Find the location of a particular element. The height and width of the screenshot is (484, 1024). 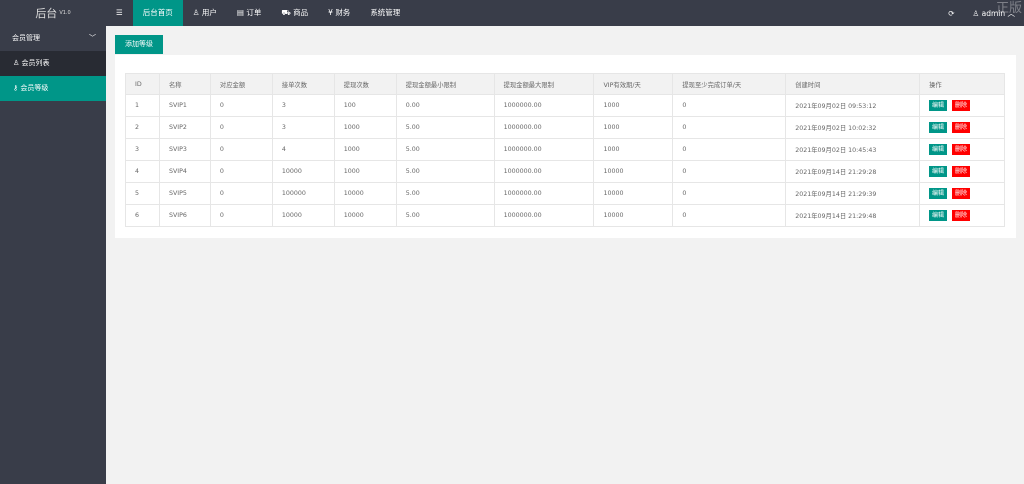

column-header: ID is located at coordinates (142, 84).